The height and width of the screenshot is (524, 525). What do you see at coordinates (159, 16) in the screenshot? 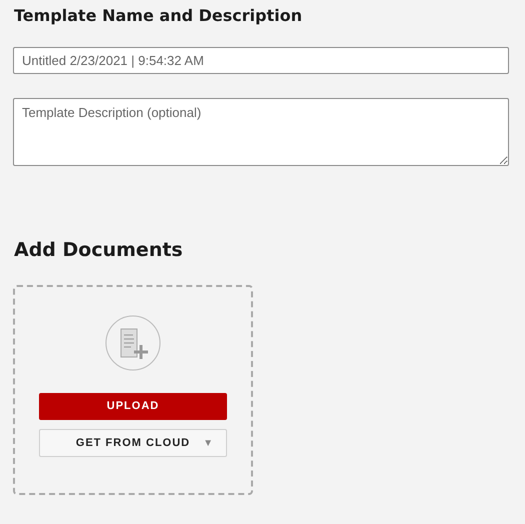
I see `section-heading: Template Name and Description` at bounding box center [159, 16].